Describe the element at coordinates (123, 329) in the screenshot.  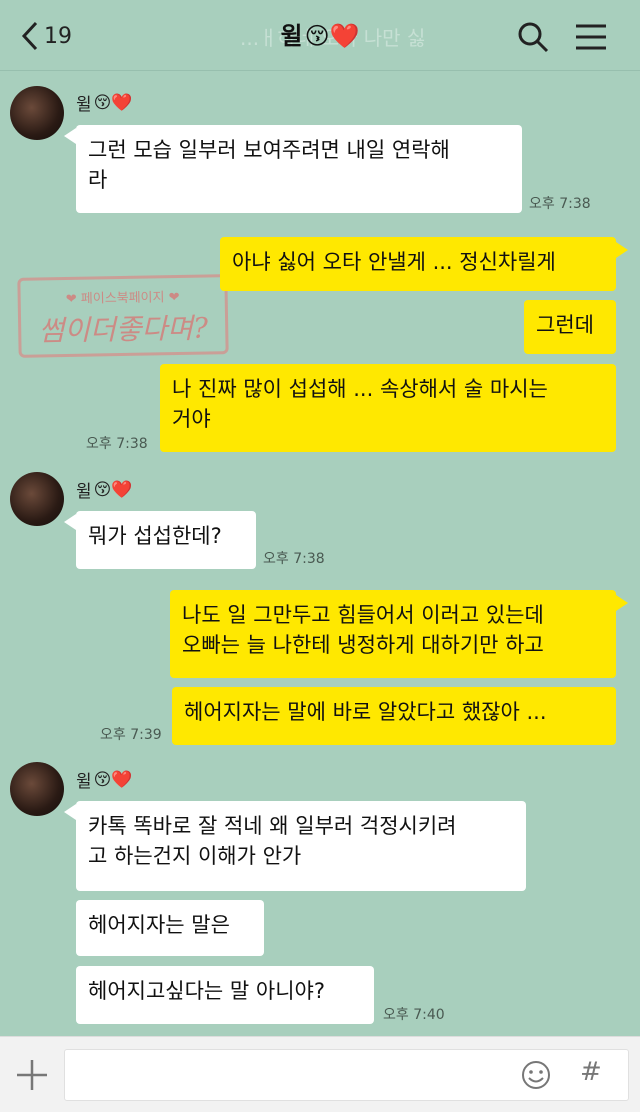
I see `stamp-main-text: 썸이더좋다며?` at that location.